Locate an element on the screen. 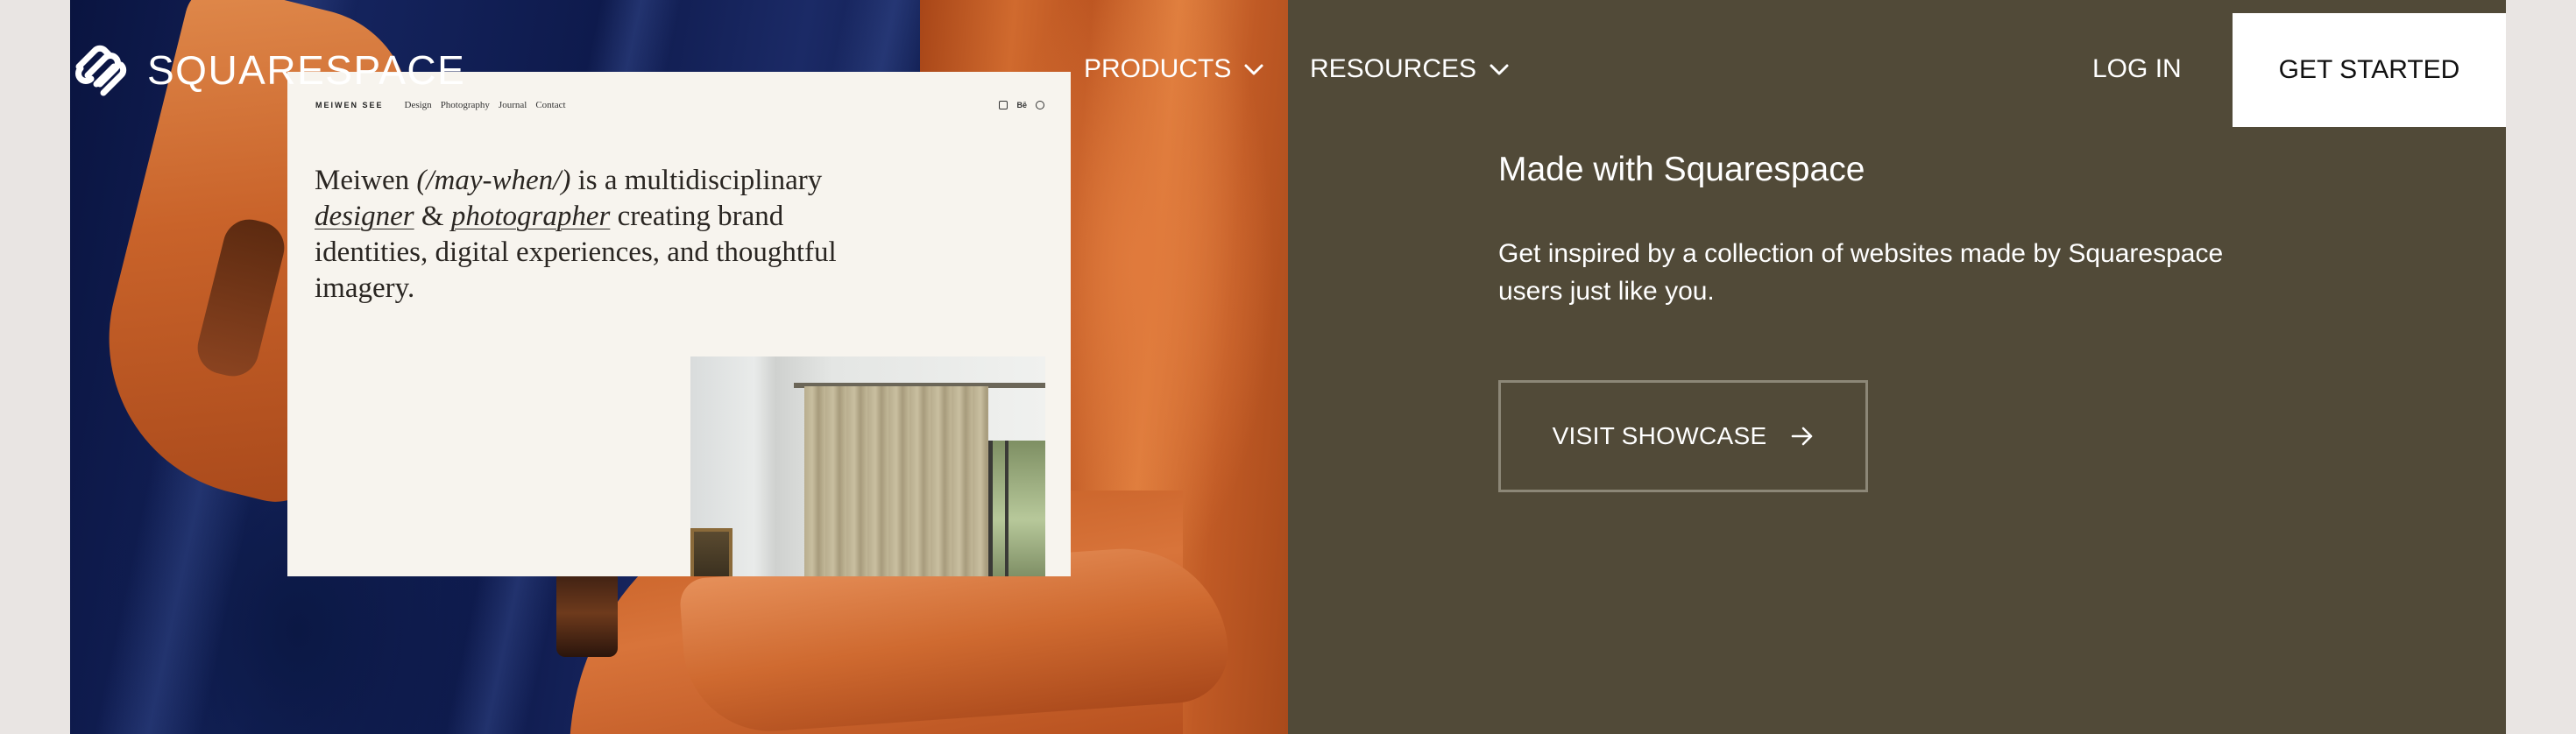  nav-resources-label: RESOURCES is located at coordinates (1393, 68).